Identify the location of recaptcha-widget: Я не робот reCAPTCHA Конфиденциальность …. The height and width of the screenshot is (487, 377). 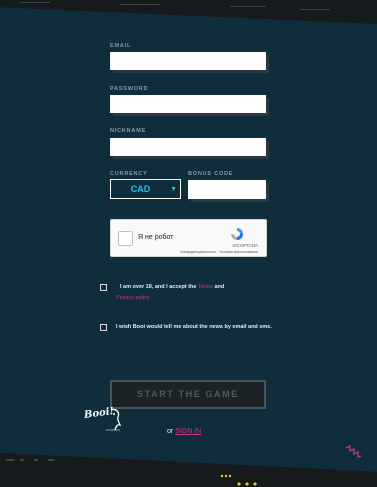
(188, 238).